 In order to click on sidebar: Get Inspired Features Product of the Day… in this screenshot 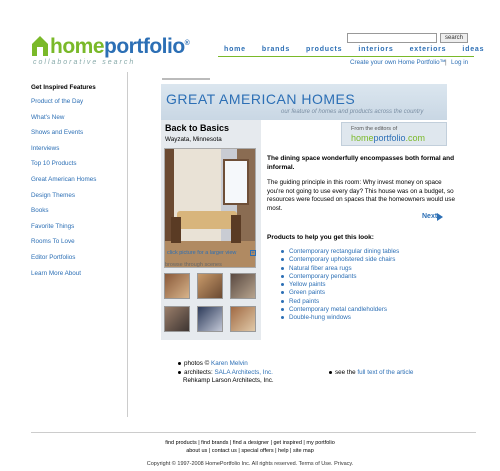, I will do `click(77, 184)`.